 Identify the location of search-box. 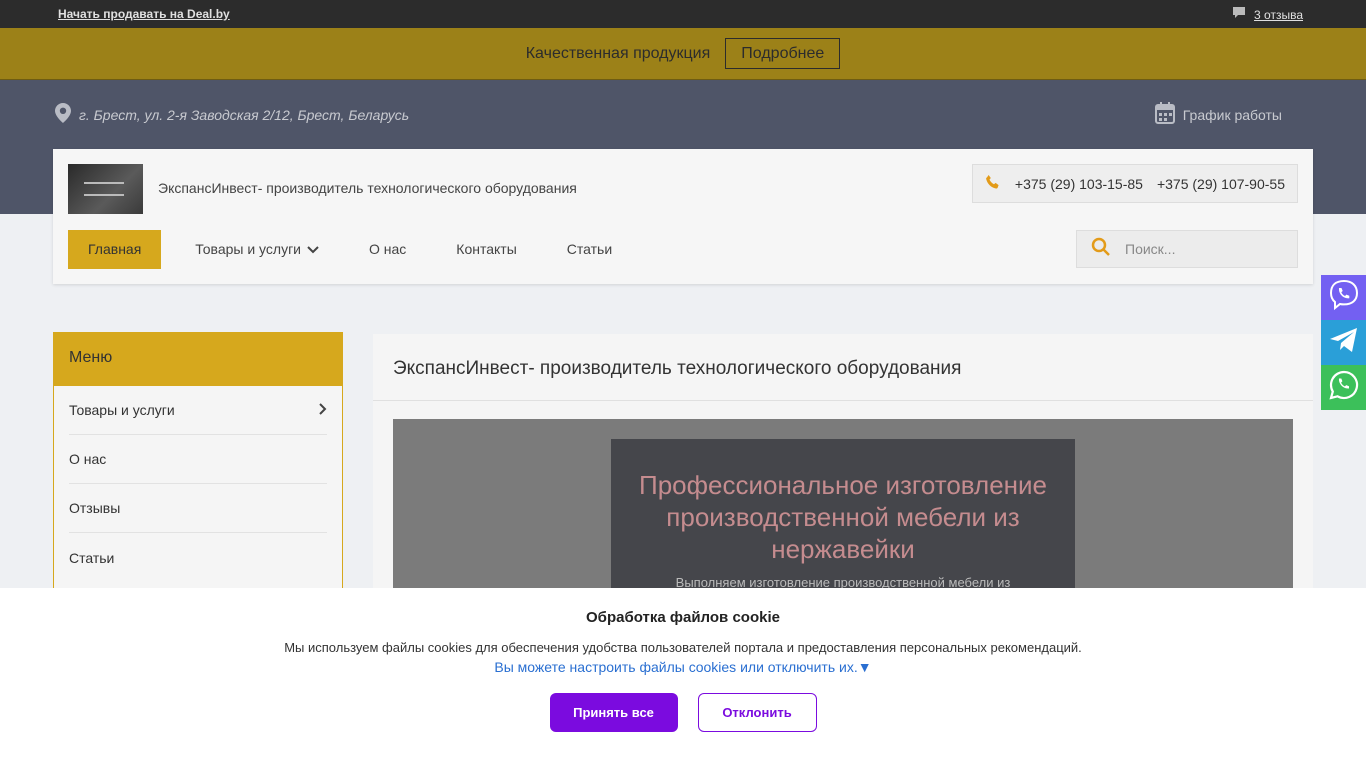
(1187, 249).